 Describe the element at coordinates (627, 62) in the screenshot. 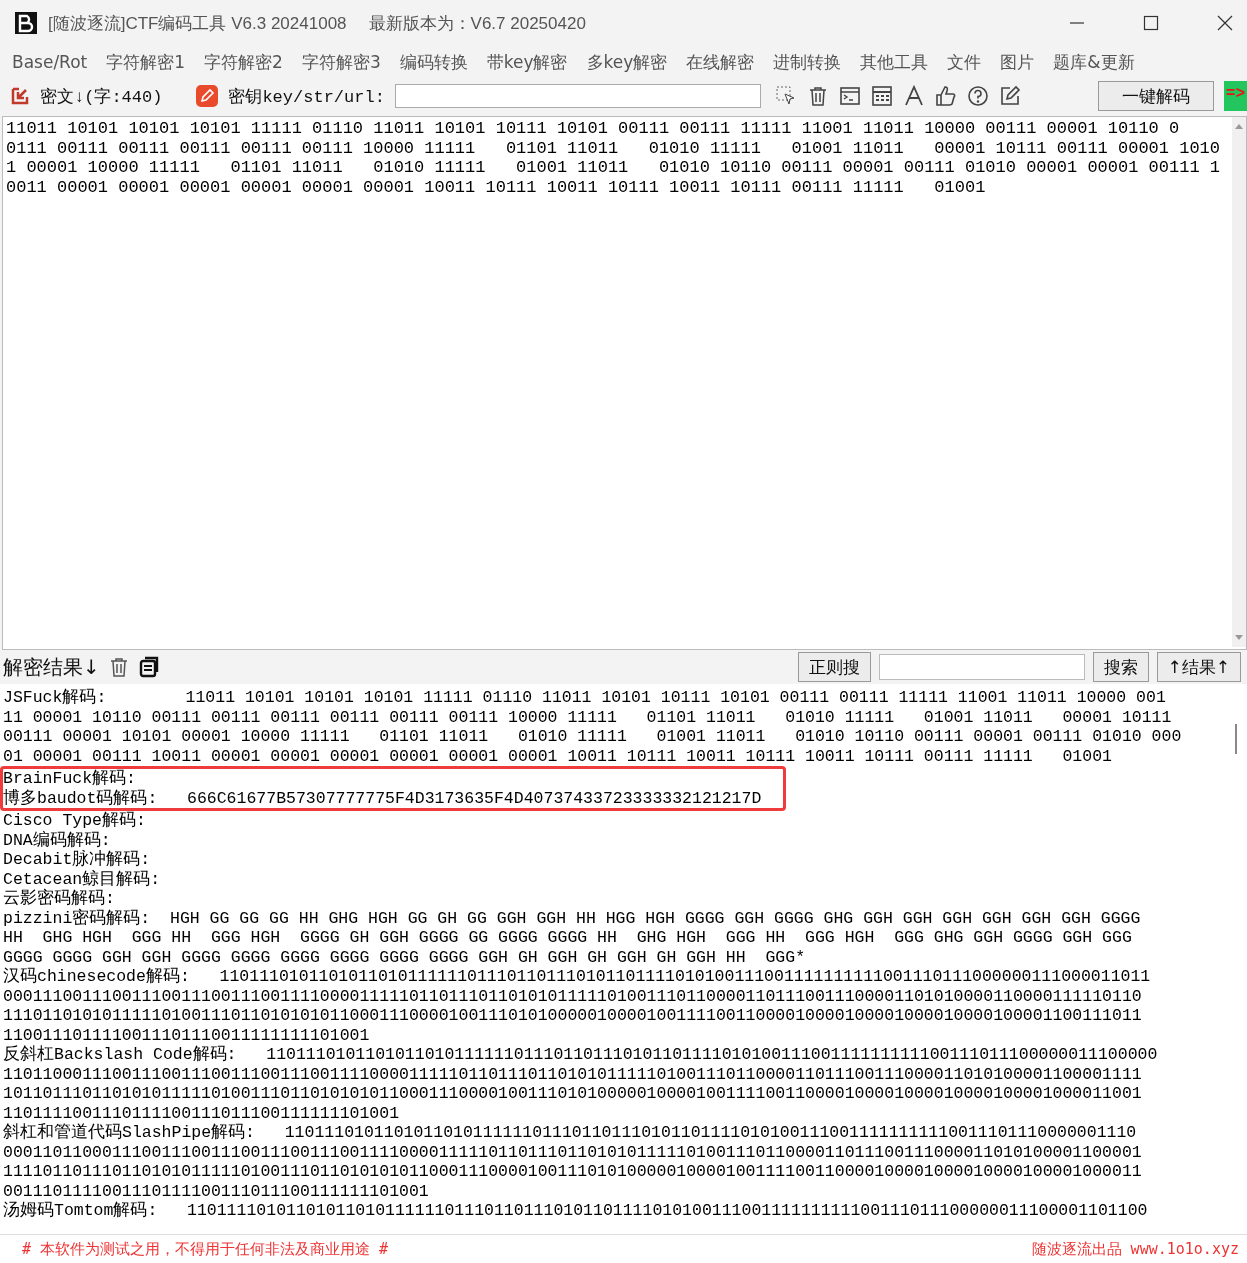

I see `menu-item: 多key解密` at that location.